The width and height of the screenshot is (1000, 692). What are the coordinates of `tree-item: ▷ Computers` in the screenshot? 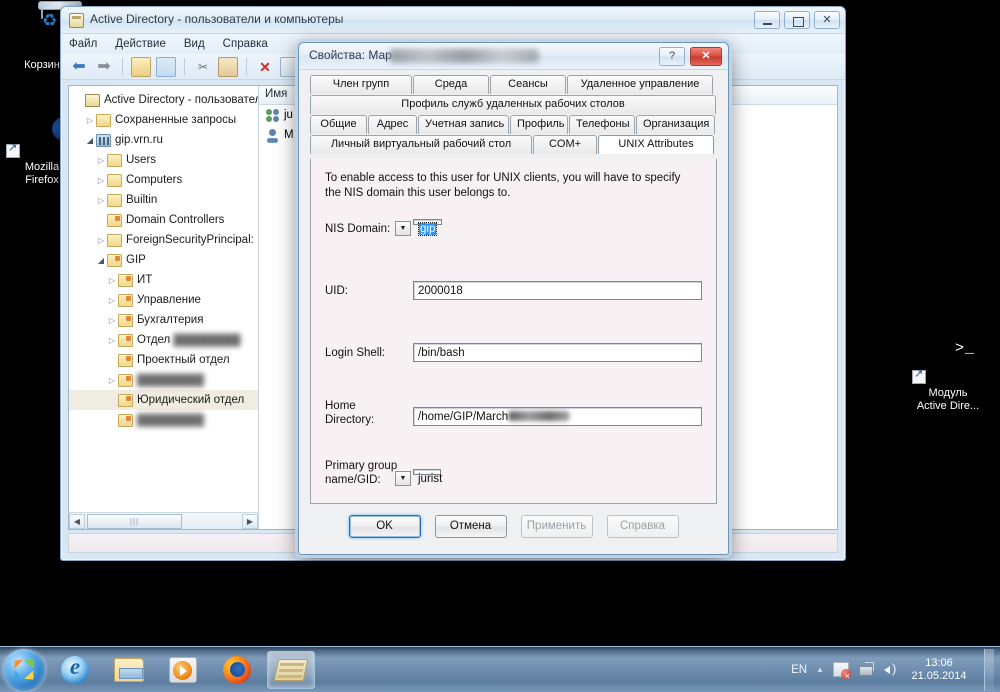 It's located at (163, 180).